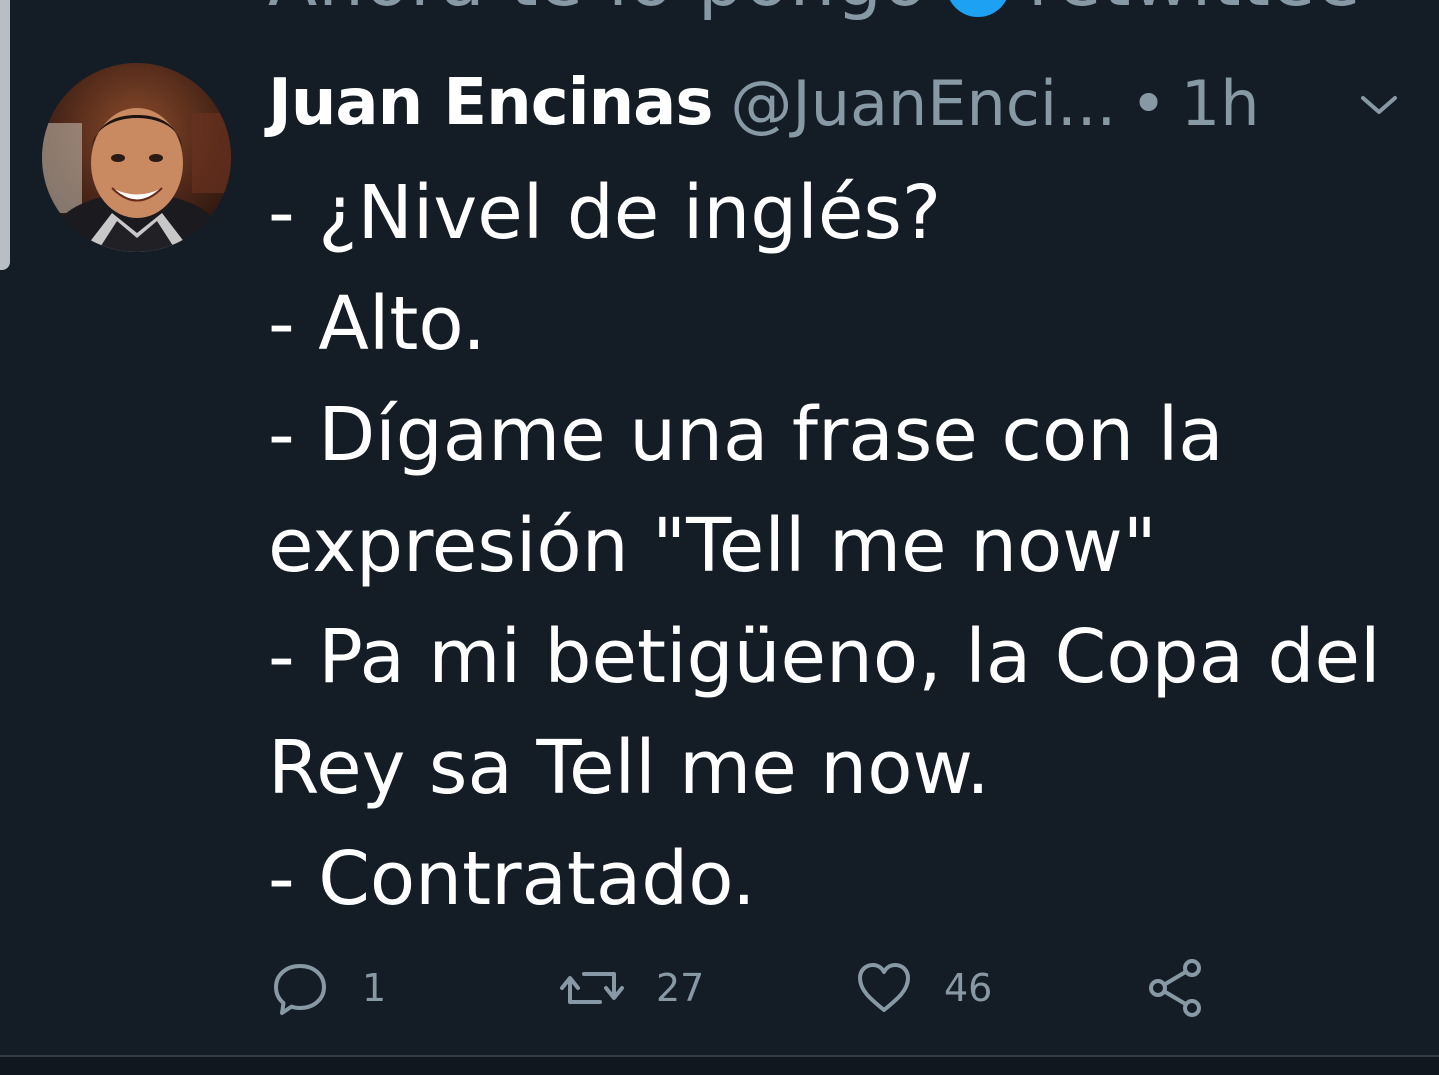 This screenshot has width=1439, height=1075. I want to click on next-tweet-edge, so click(719, 1066).